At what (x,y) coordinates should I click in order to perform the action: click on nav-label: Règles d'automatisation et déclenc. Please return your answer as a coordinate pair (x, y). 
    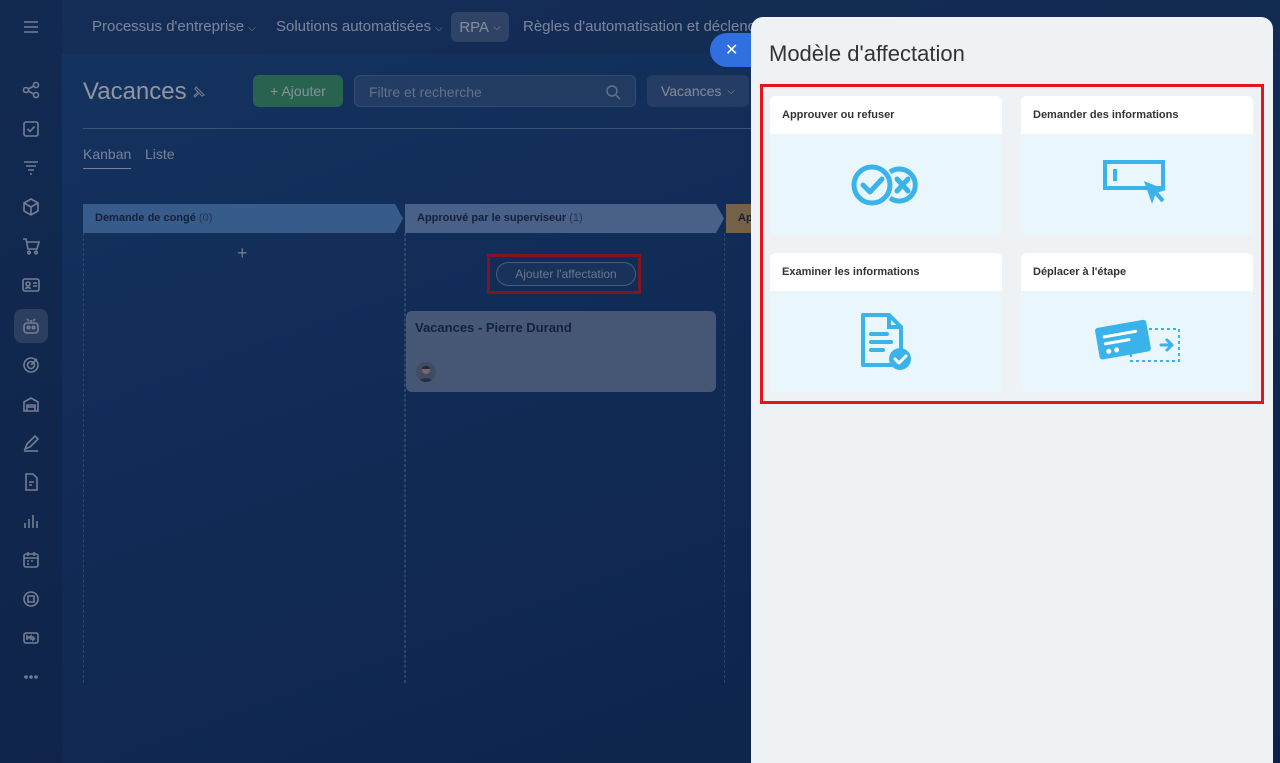
    Looking at the image, I should click on (639, 26).